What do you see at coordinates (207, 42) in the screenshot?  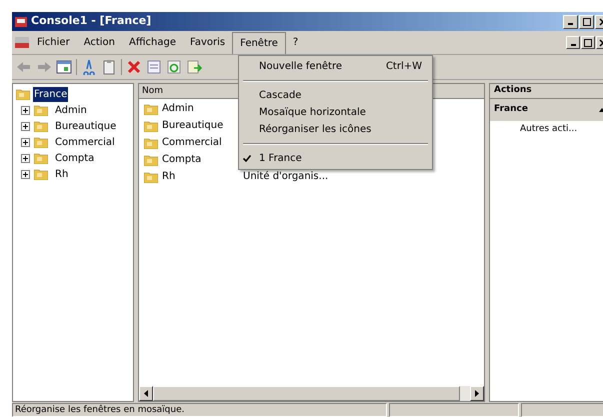 I see `menu-item: Favoris` at bounding box center [207, 42].